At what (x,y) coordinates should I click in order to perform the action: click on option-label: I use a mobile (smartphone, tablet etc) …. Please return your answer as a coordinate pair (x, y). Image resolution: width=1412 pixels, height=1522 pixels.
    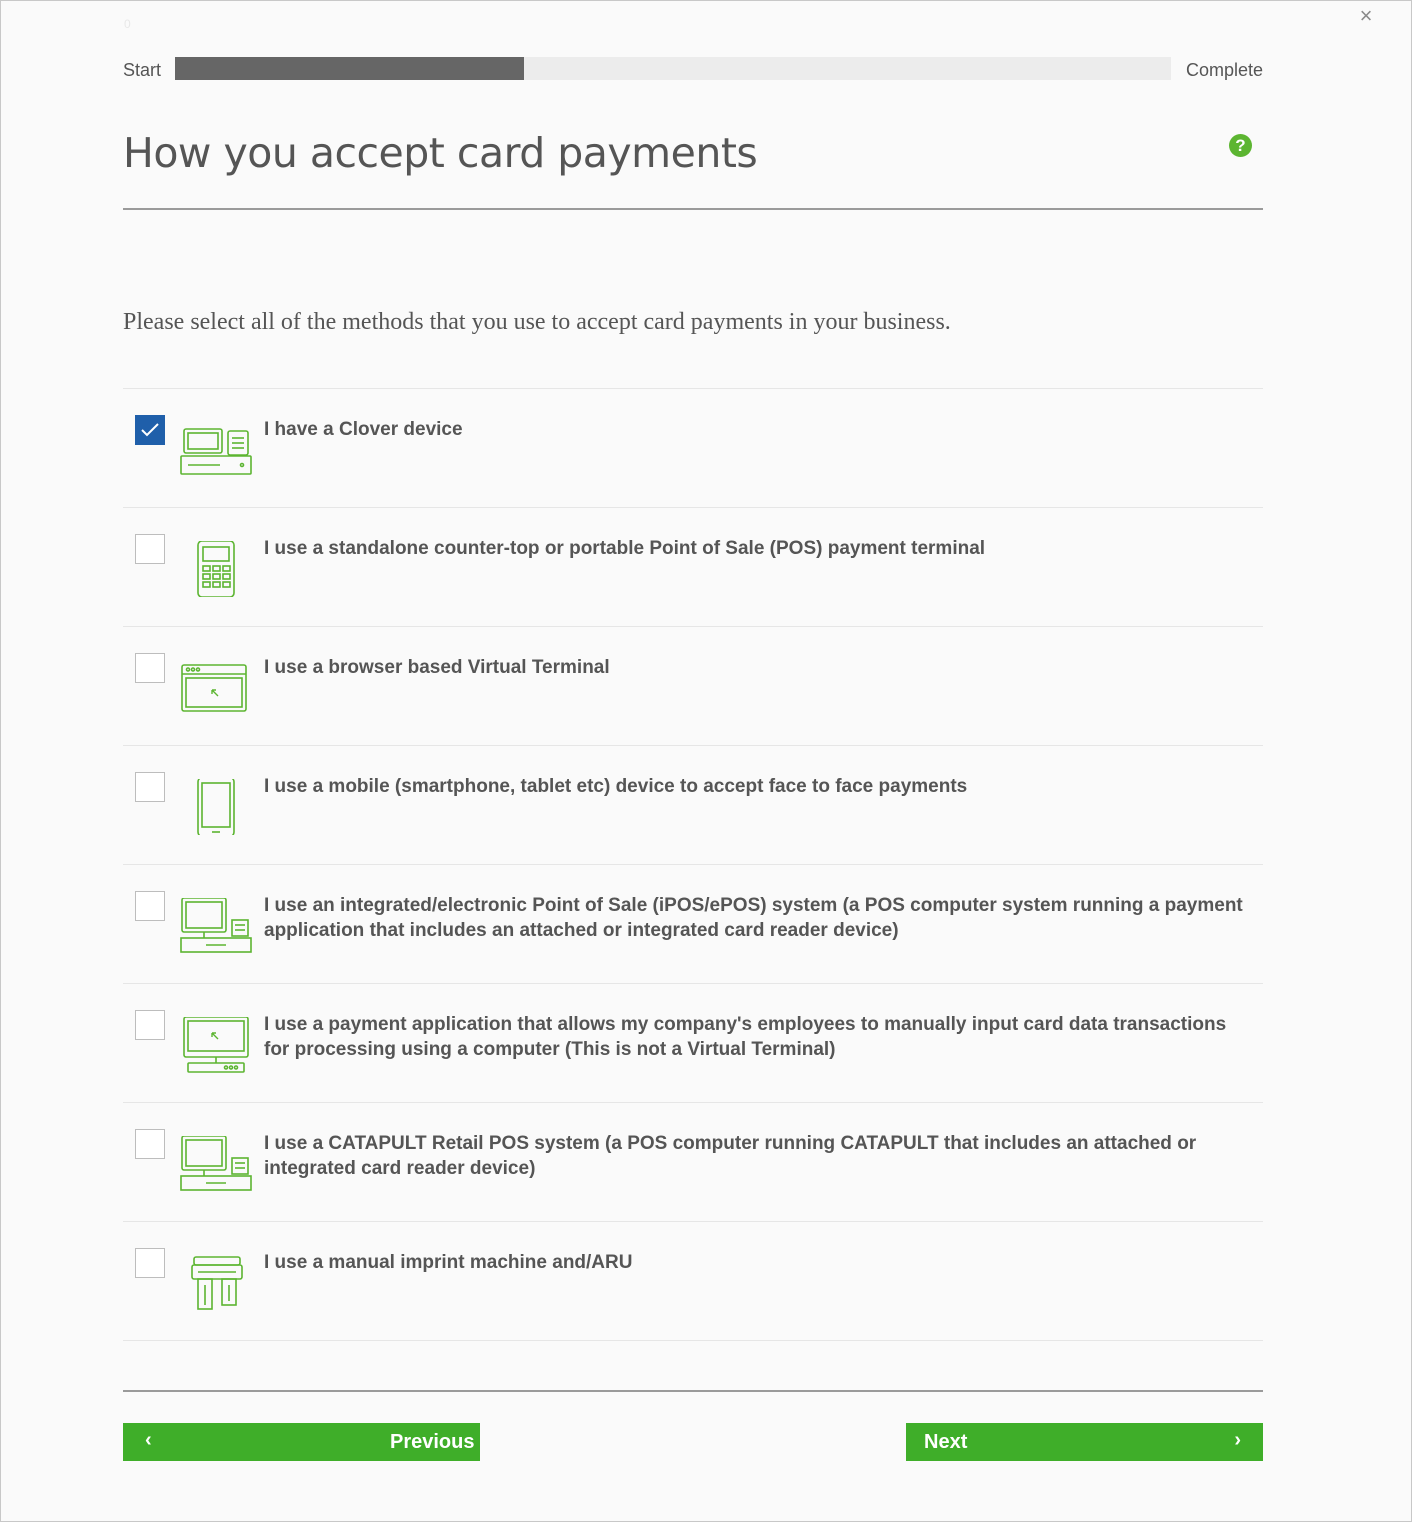
    Looking at the image, I should click on (616, 786).